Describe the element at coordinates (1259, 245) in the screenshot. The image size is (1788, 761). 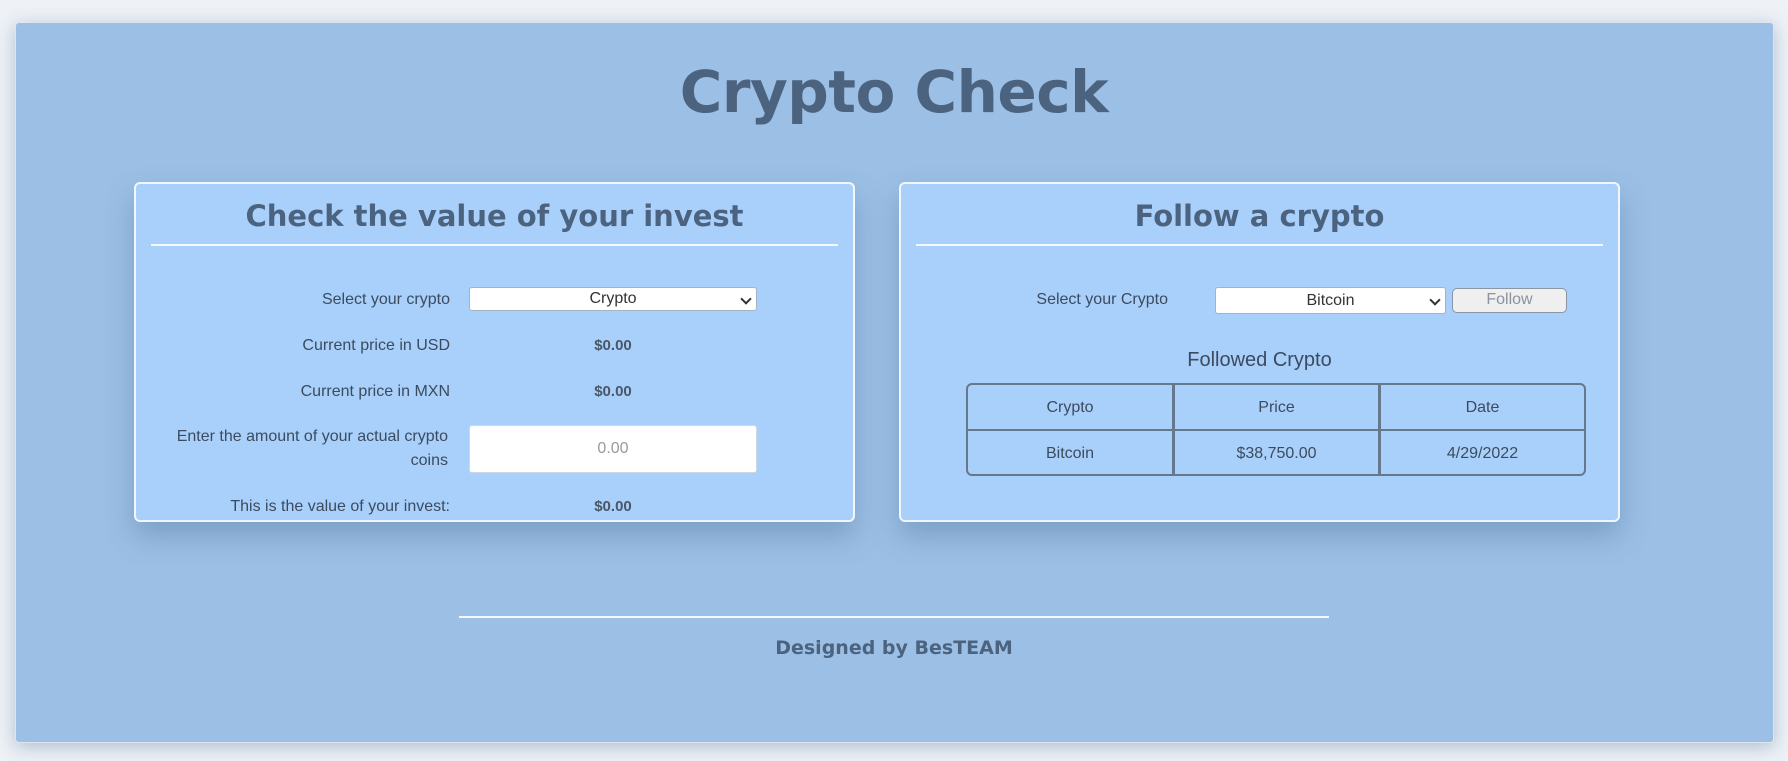
I see `follow-card-divider` at that location.